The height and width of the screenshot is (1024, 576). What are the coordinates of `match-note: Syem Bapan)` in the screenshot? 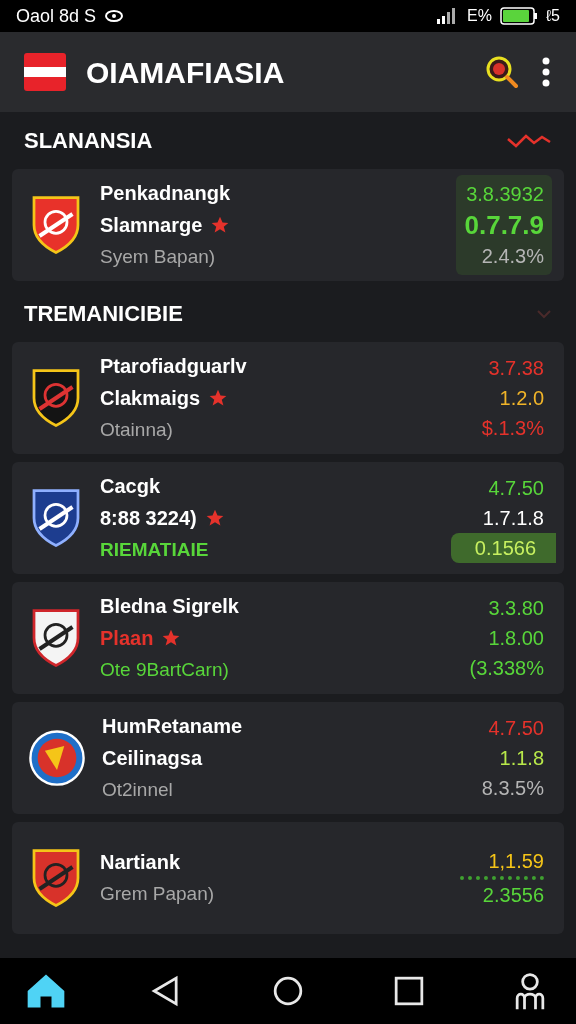 It's located at (158, 257).